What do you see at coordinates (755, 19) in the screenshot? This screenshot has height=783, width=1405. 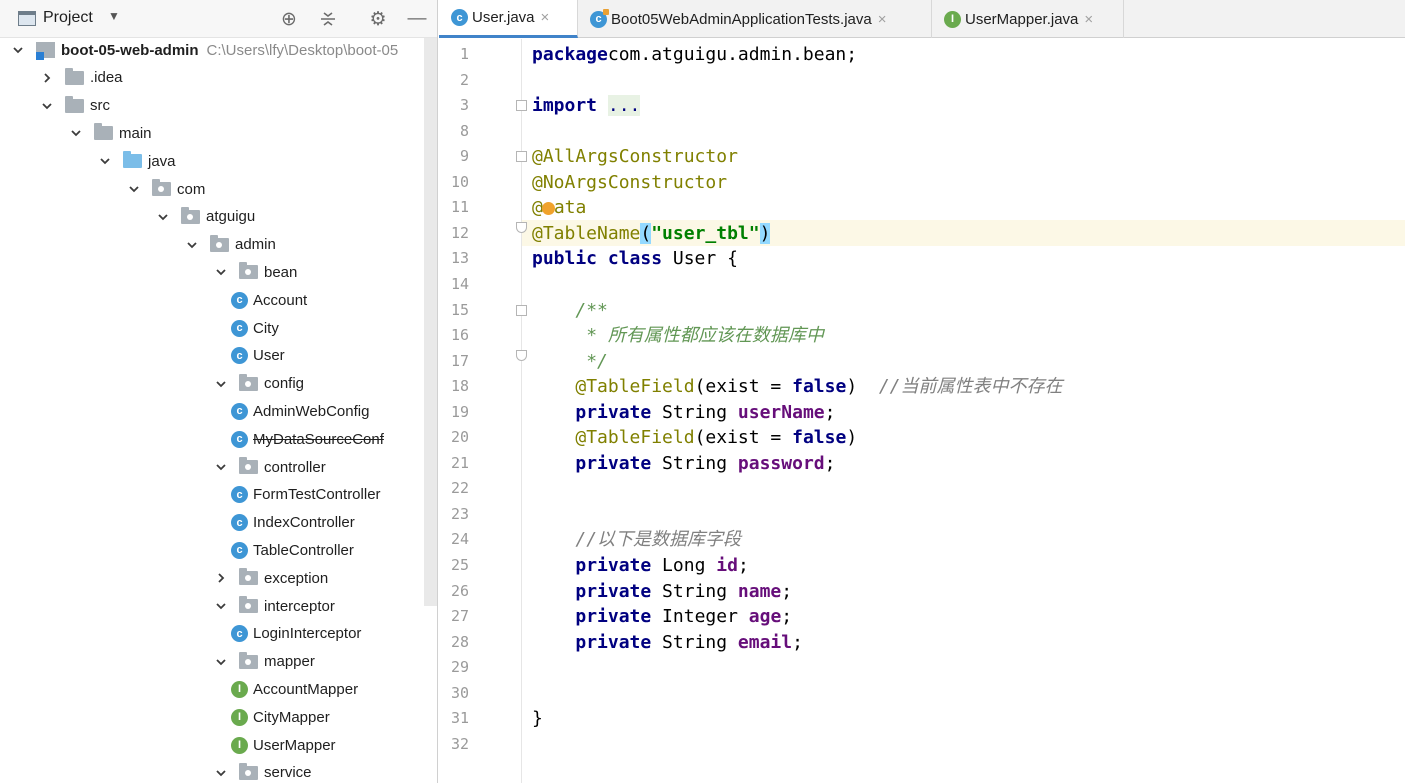 I see `tab-boot05webadminapplicationtests: c Boot05WebAdminApplicationTests.java ×` at bounding box center [755, 19].